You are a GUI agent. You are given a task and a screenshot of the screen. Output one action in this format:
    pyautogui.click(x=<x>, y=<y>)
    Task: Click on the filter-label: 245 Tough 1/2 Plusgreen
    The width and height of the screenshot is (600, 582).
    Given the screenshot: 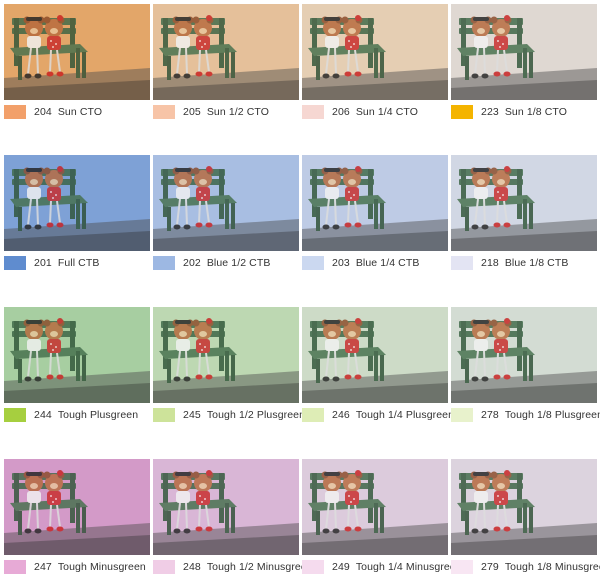 What is the action you would take?
    pyautogui.click(x=244, y=415)
    